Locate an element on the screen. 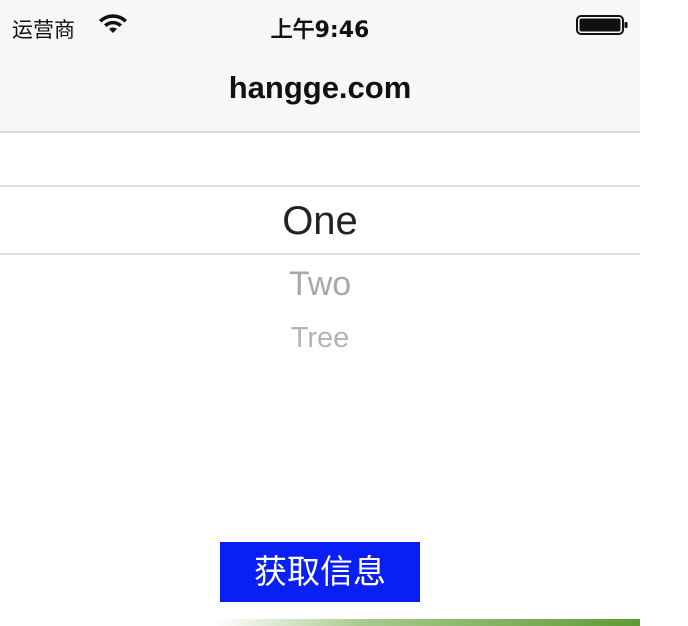 This screenshot has width=688, height=626. picker-selection-top-line is located at coordinates (320, 186).